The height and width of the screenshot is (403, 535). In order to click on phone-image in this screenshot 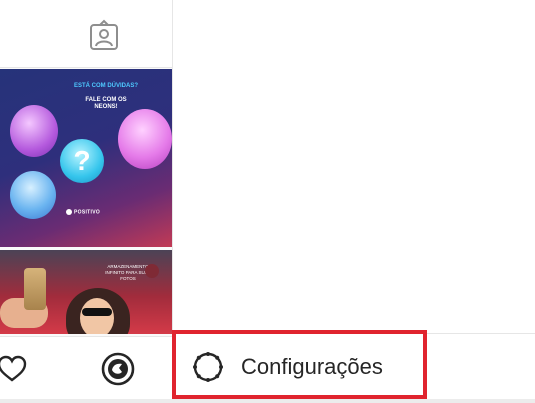, I will do `click(35, 289)`.